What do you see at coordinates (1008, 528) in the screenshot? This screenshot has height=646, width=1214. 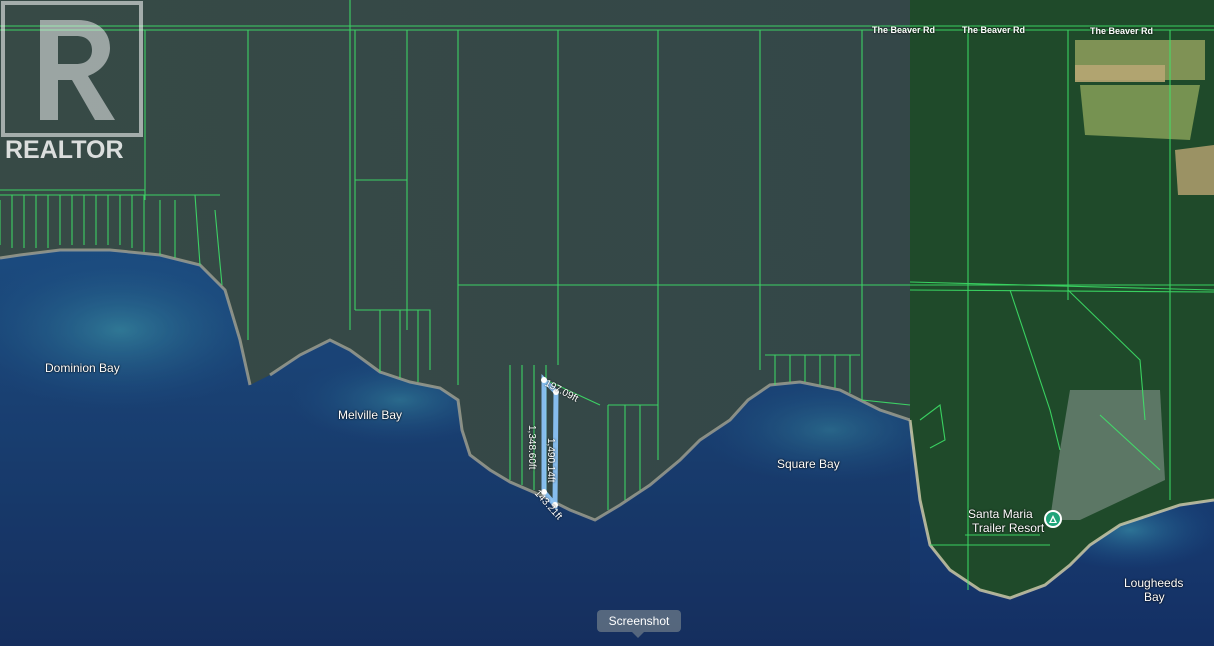 I see `place-label-santa-maria-2: Trailer Resort` at bounding box center [1008, 528].